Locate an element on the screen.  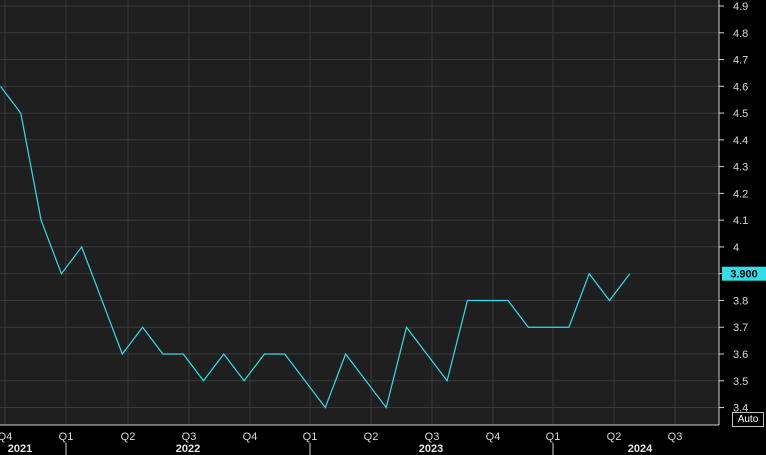
y-tick-label: 3.6 is located at coordinates (740, 355).